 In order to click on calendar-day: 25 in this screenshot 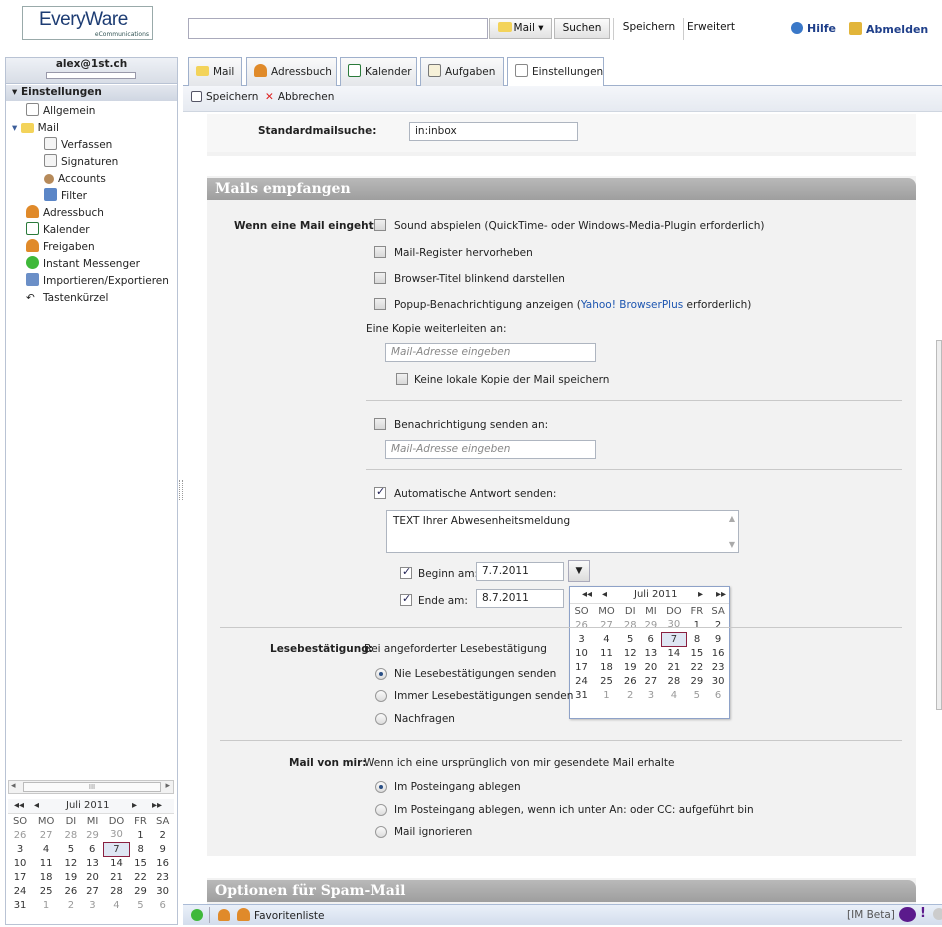, I will do `click(46, 891)`.